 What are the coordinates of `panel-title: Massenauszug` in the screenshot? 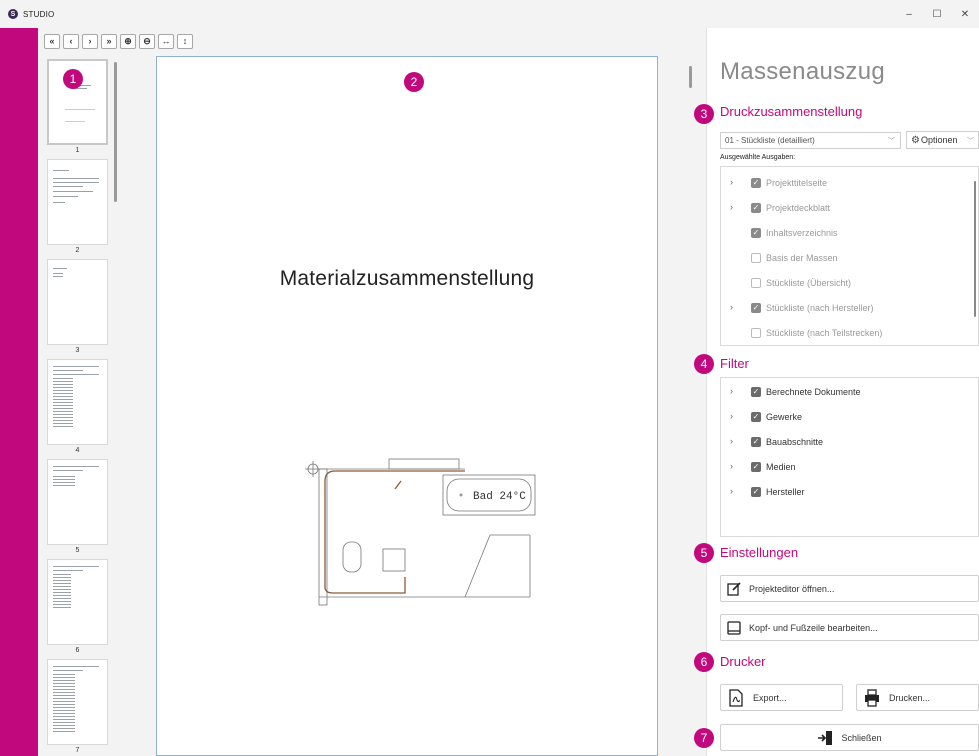 It's located at (803, 71).